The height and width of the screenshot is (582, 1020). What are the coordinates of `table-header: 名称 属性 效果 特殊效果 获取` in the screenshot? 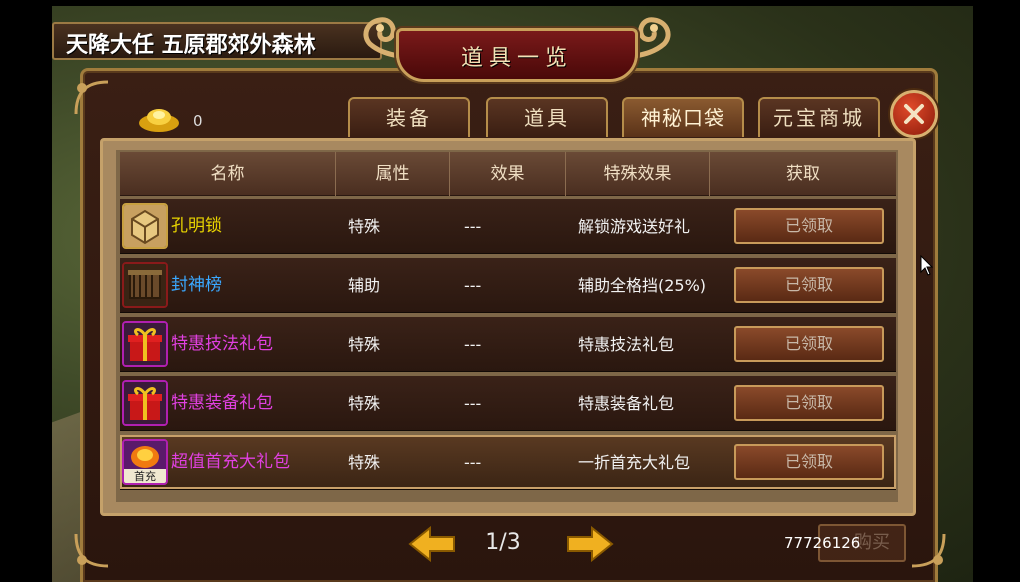 It's located at (508, 174).